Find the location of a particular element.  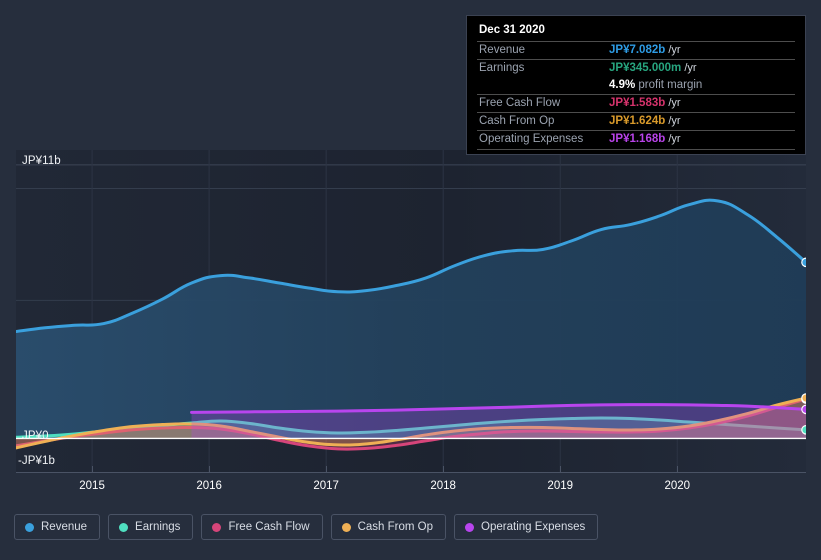

y-axis-label-negative: -JP¥1b is located at coordinates (37, 461).